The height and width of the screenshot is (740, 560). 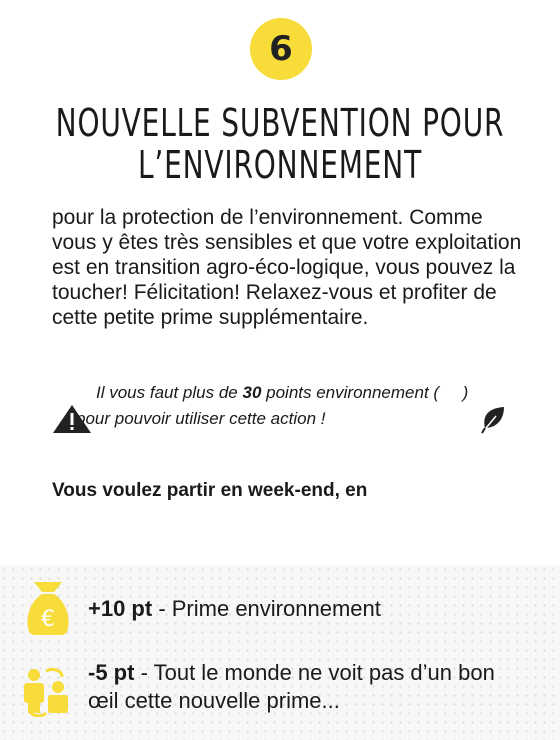 I want to click on question-text: Vous voulez partir en week-end, en, so click(x=210, y=490).